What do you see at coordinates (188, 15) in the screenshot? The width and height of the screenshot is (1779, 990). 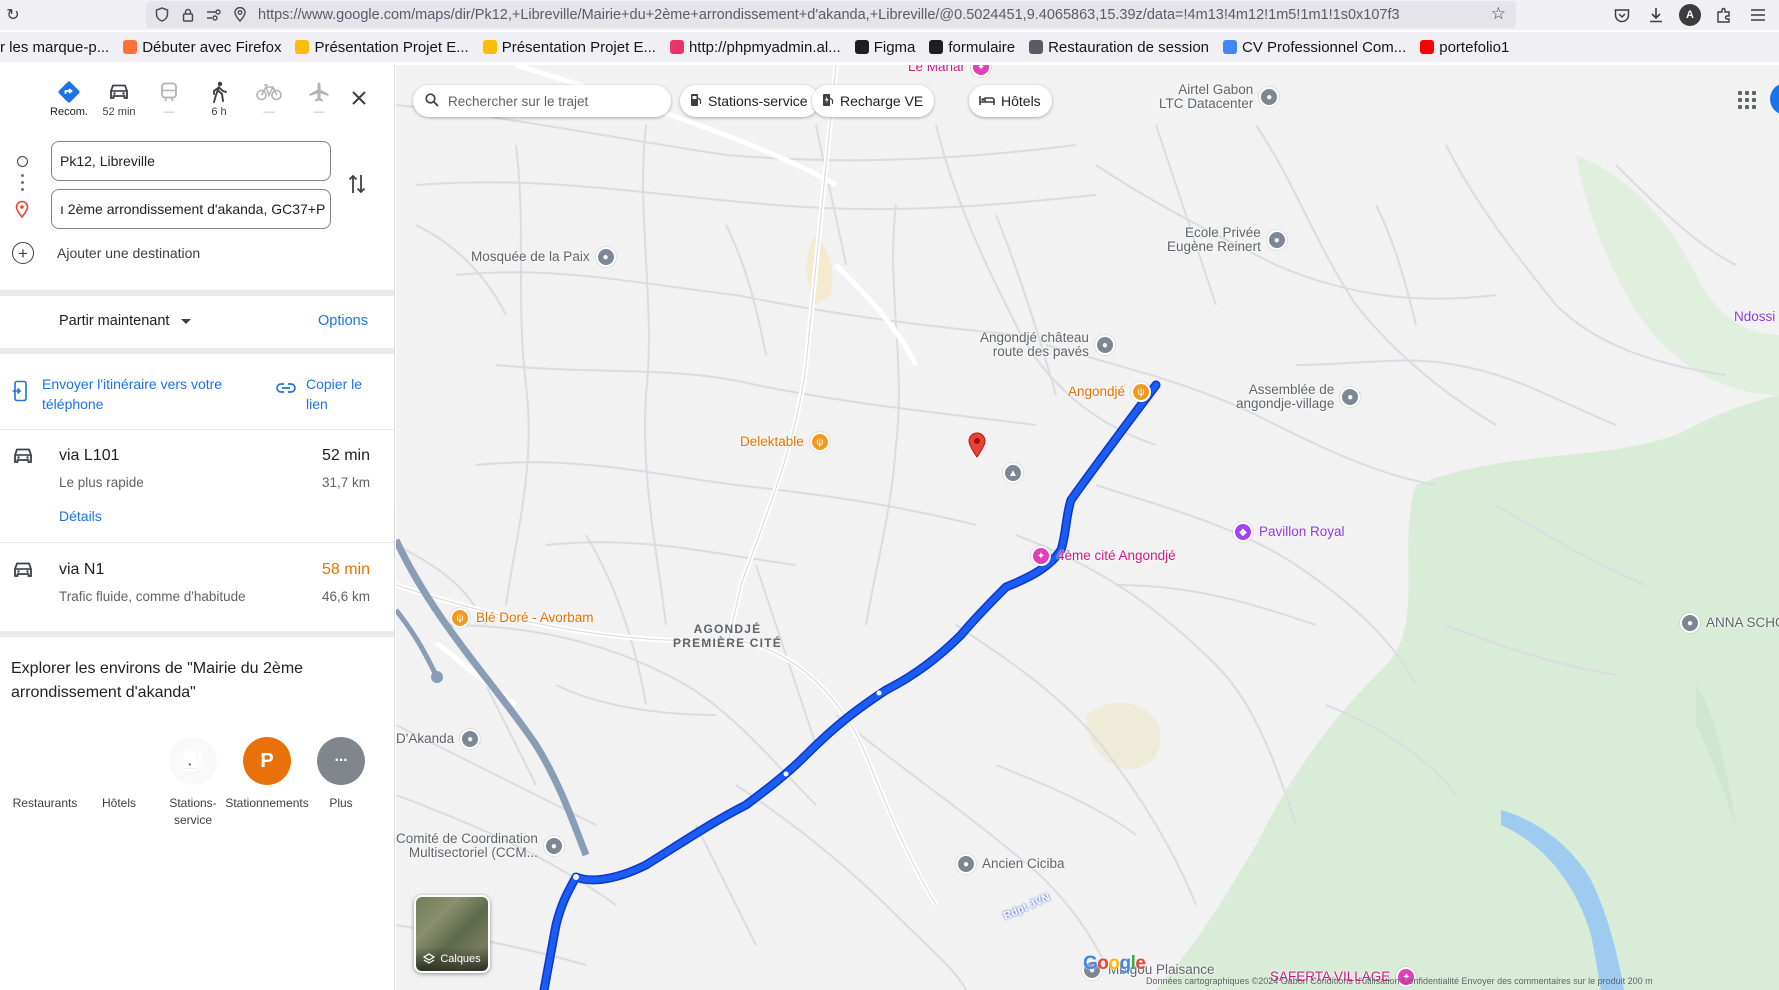 I see `lock-icon` at bounding box center [188, 15].